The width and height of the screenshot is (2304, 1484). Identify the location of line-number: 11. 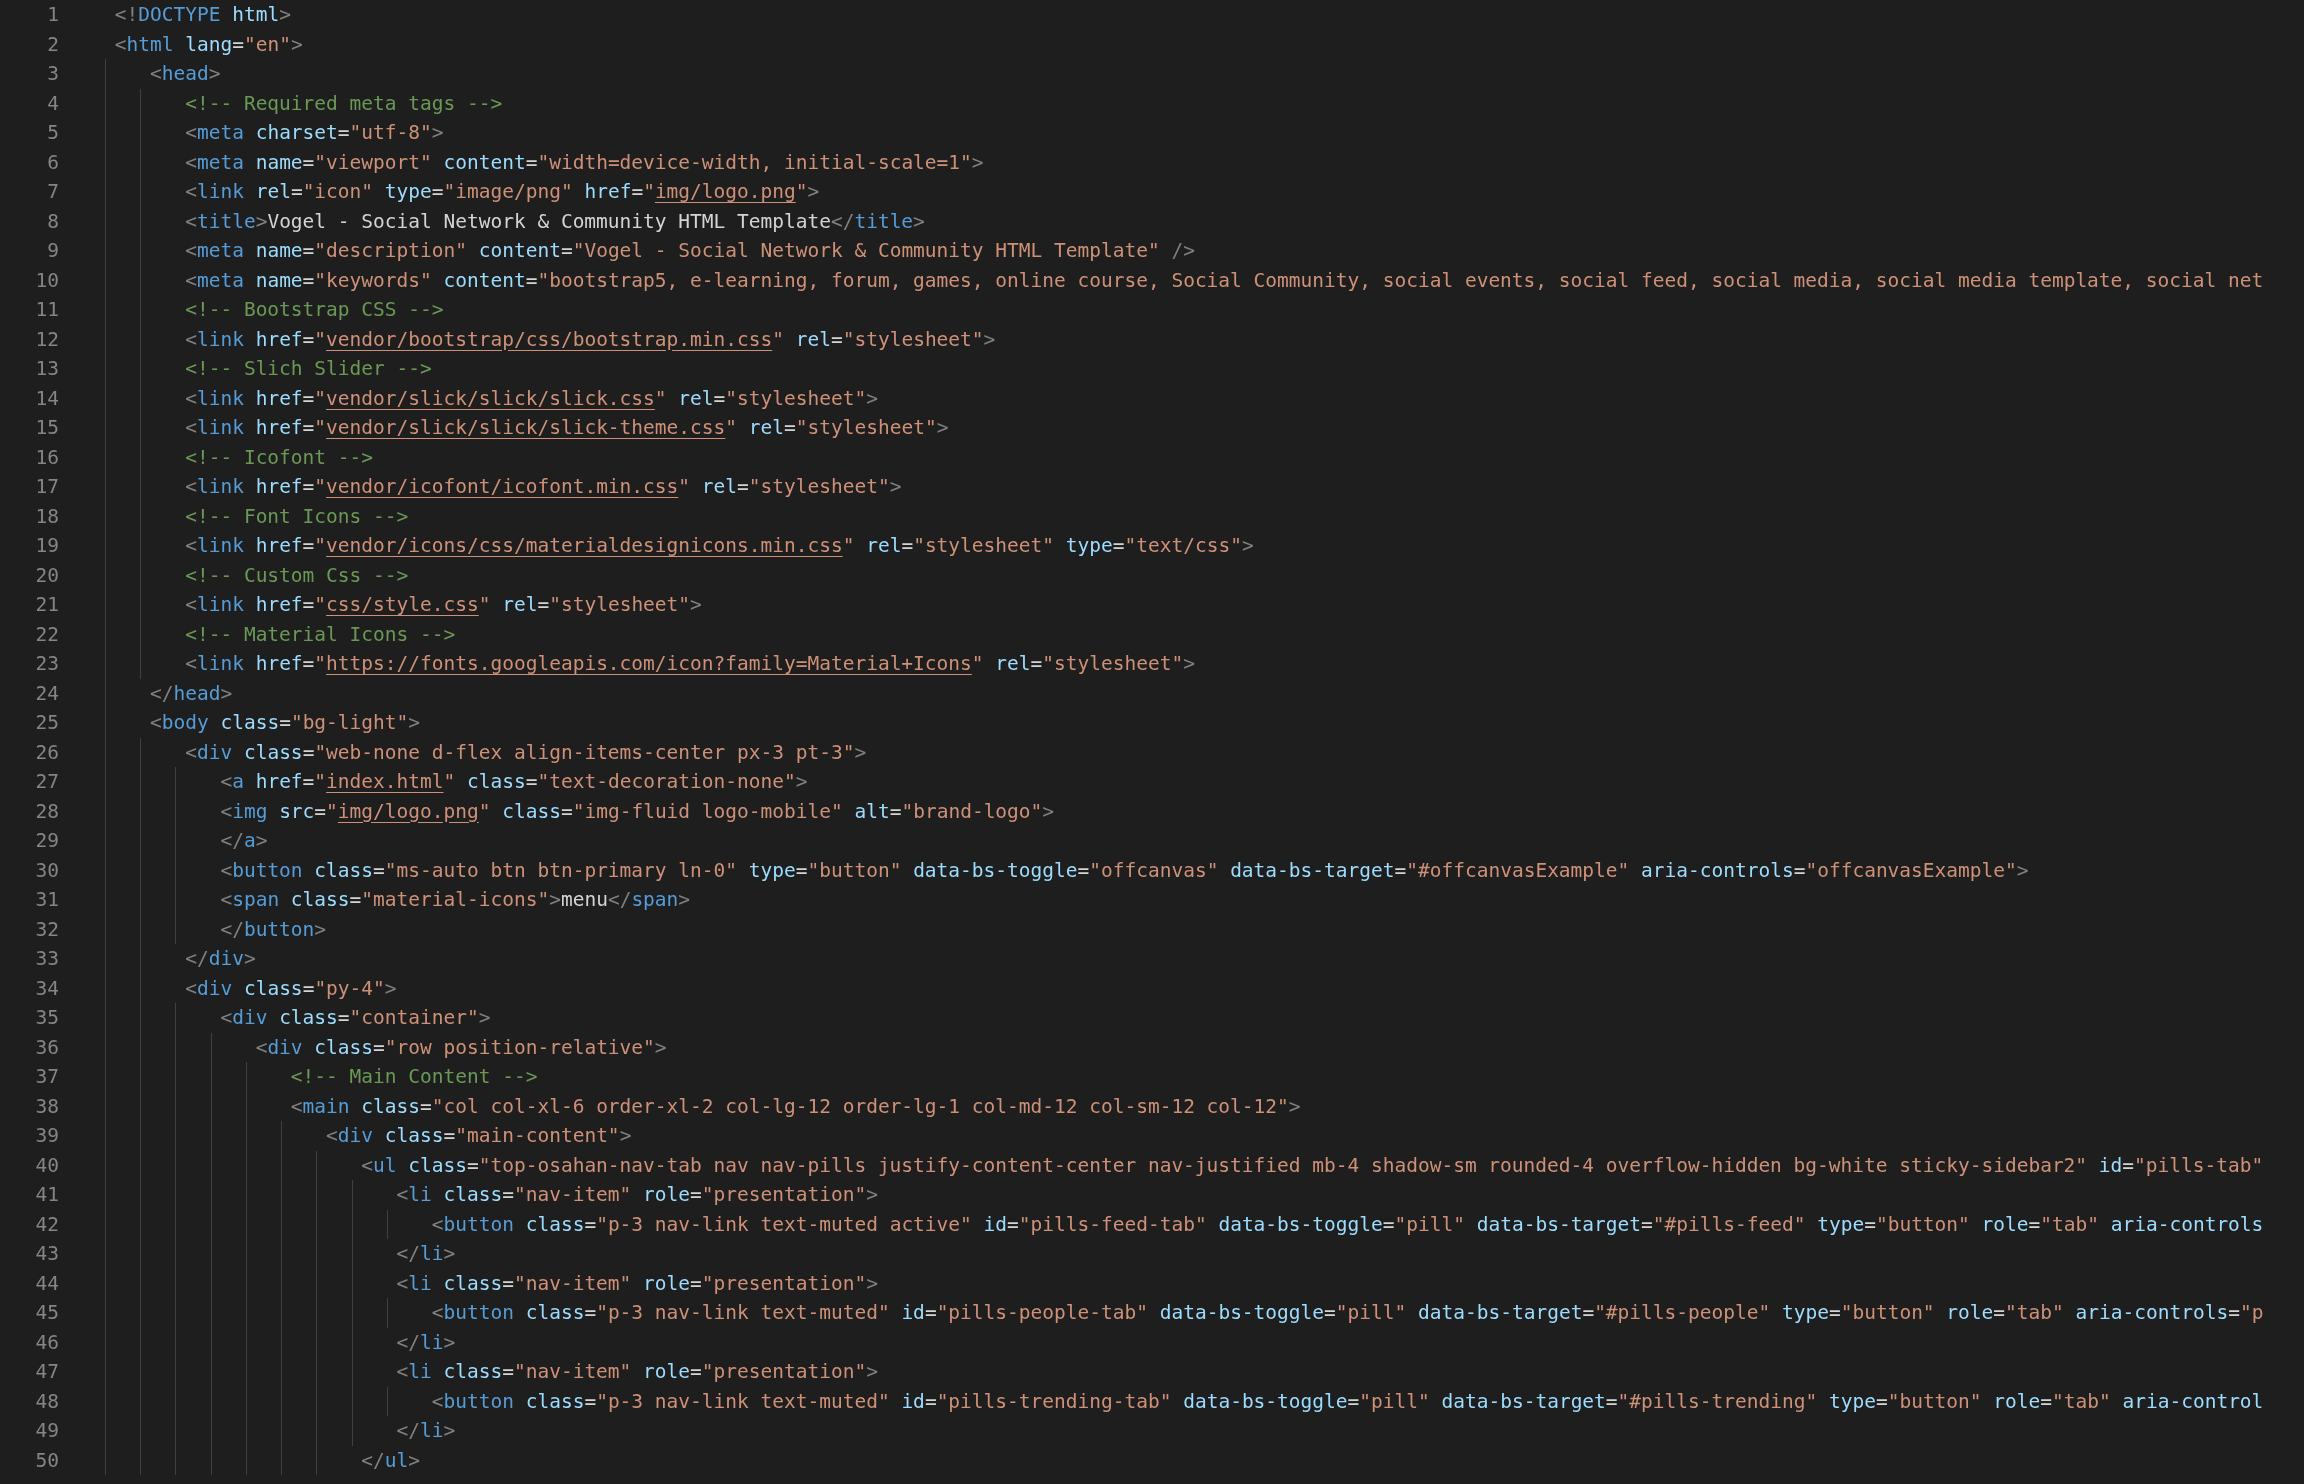
(46, 310).